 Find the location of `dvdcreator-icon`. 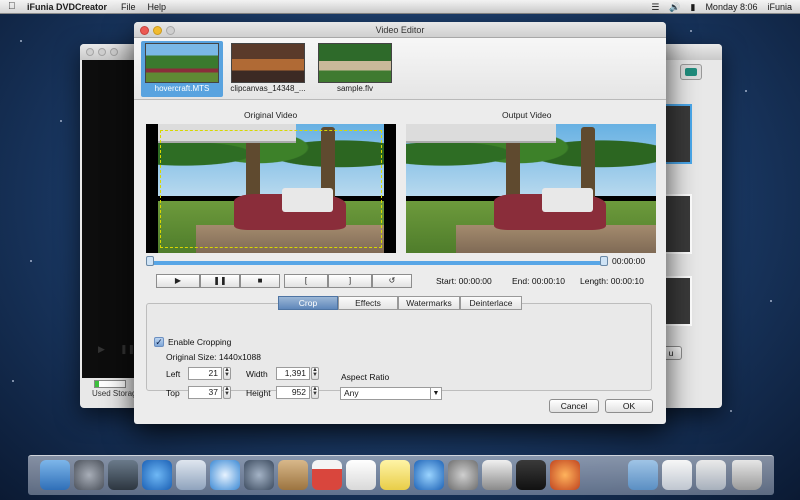

dvdcreator-icon is located at coordinates (565, 475).